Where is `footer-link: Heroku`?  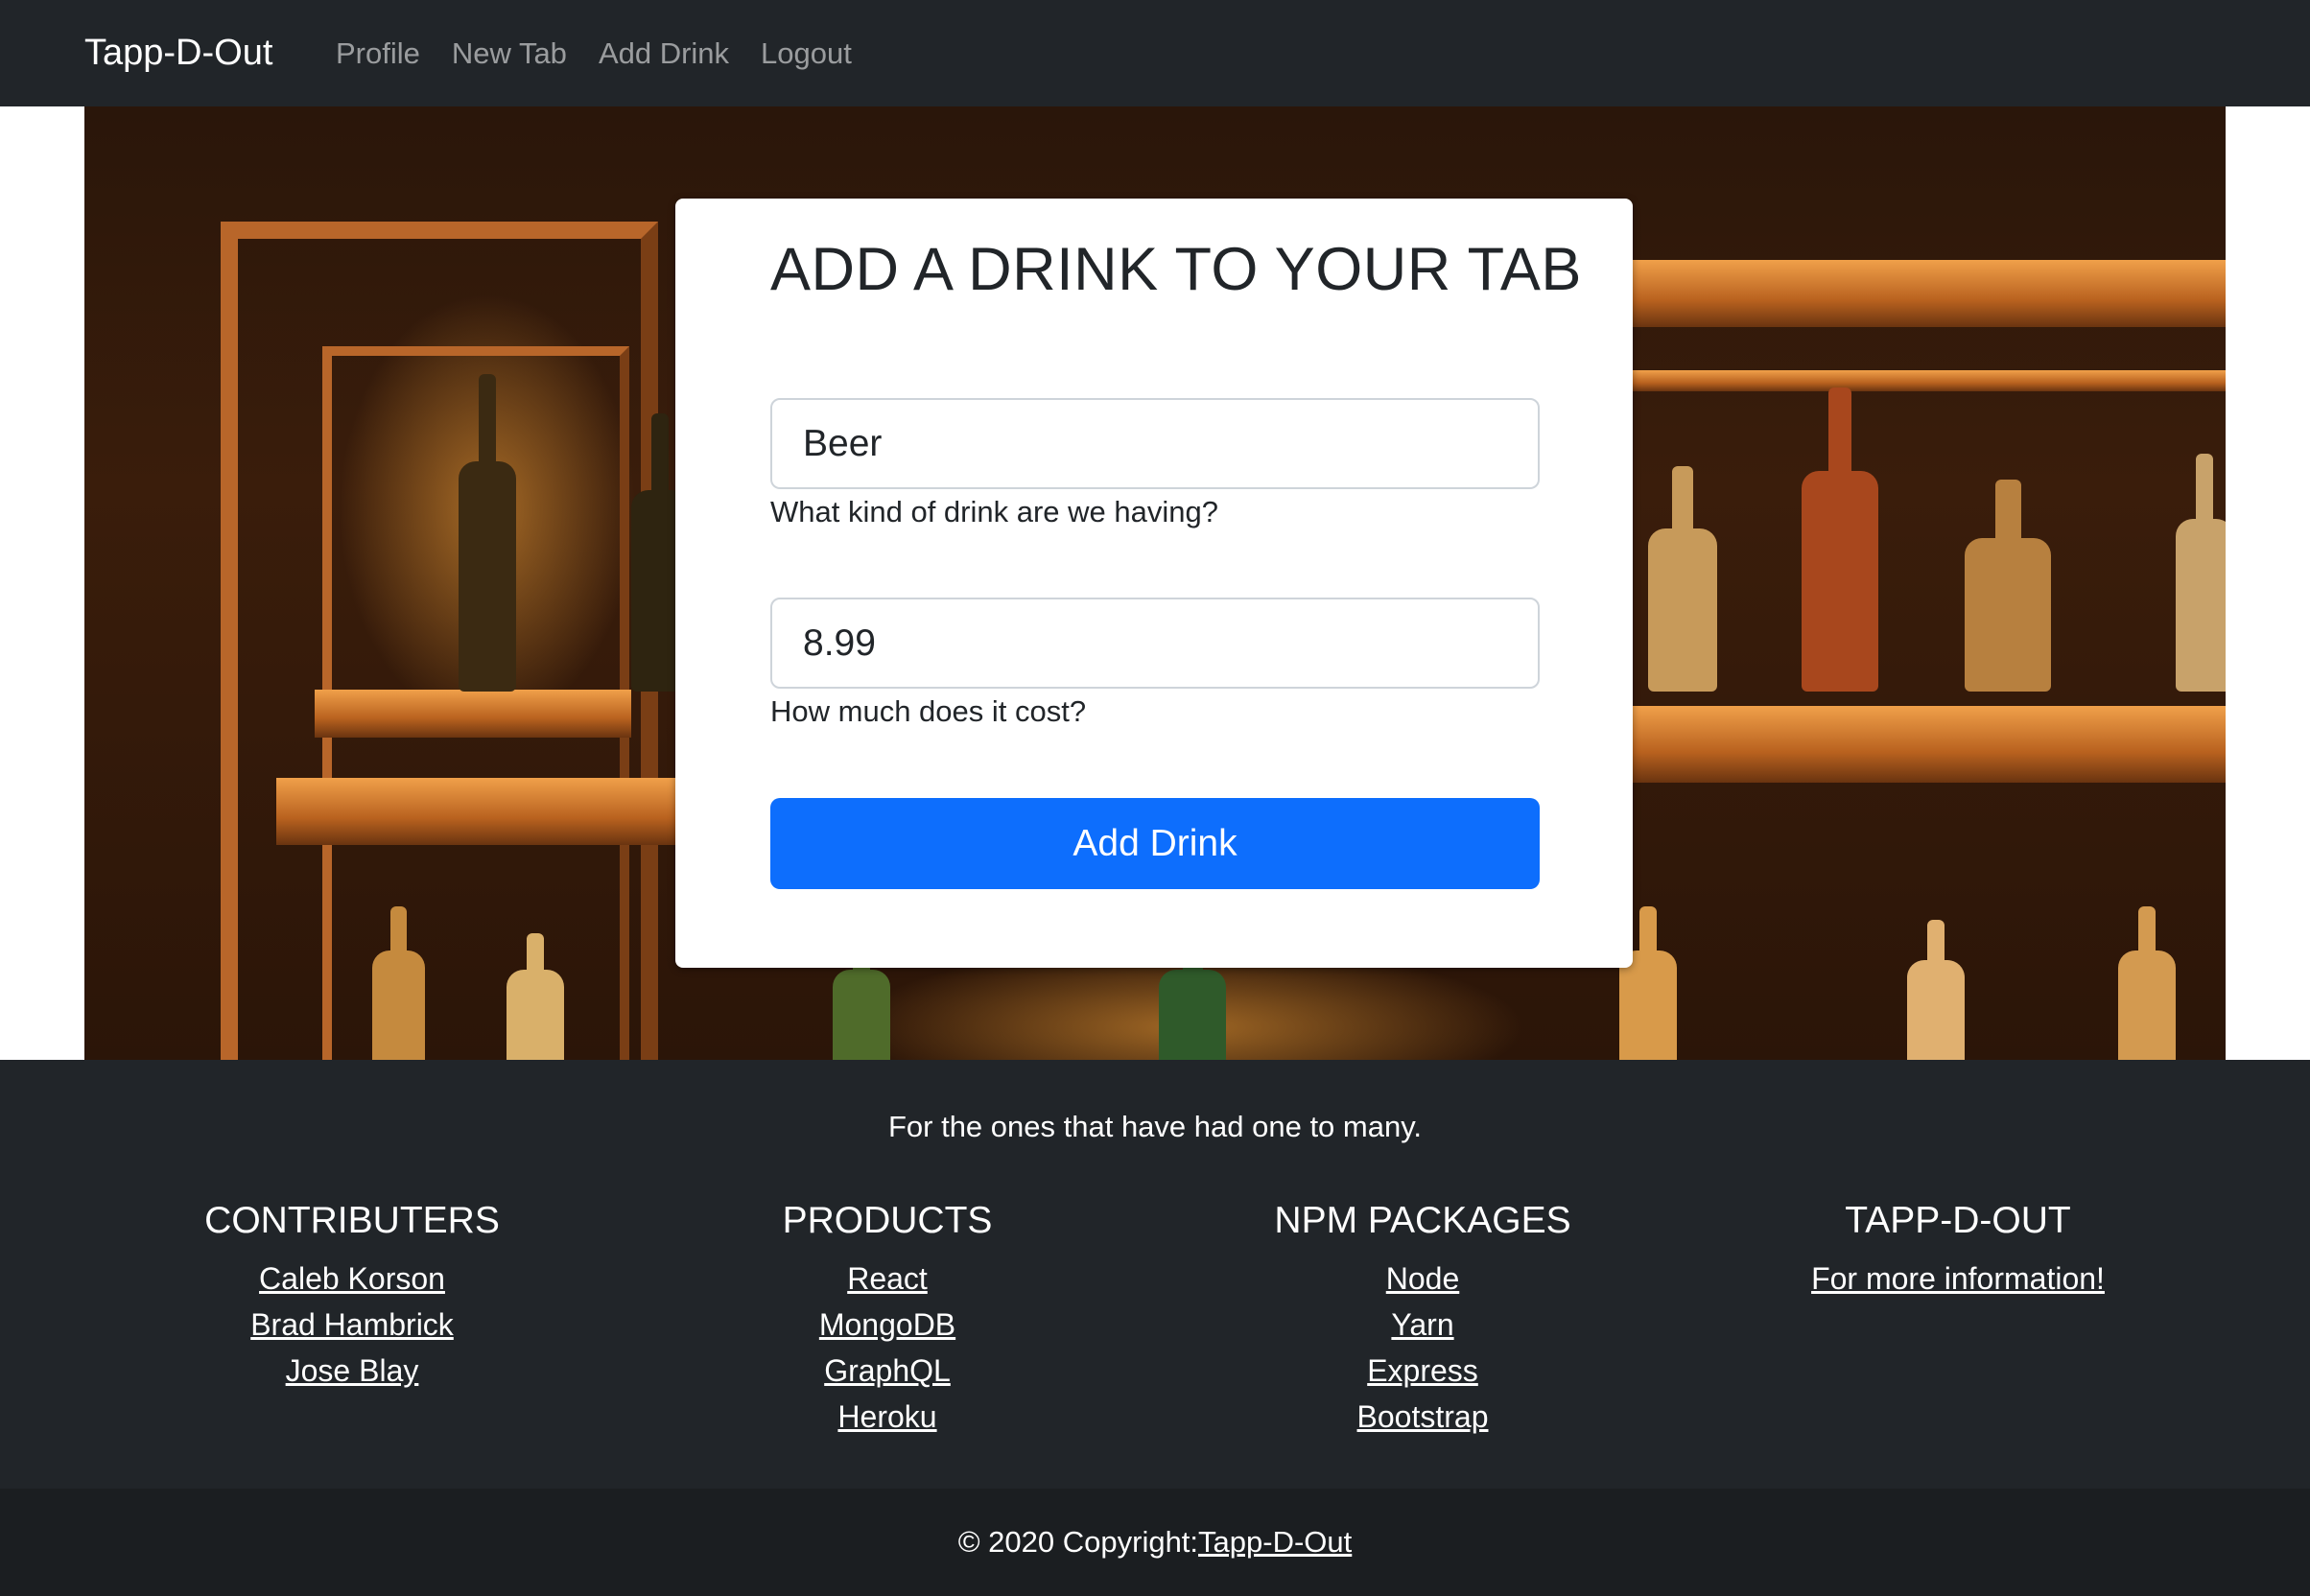
footer-link: Heroku is located at coordinates (888, 1417).